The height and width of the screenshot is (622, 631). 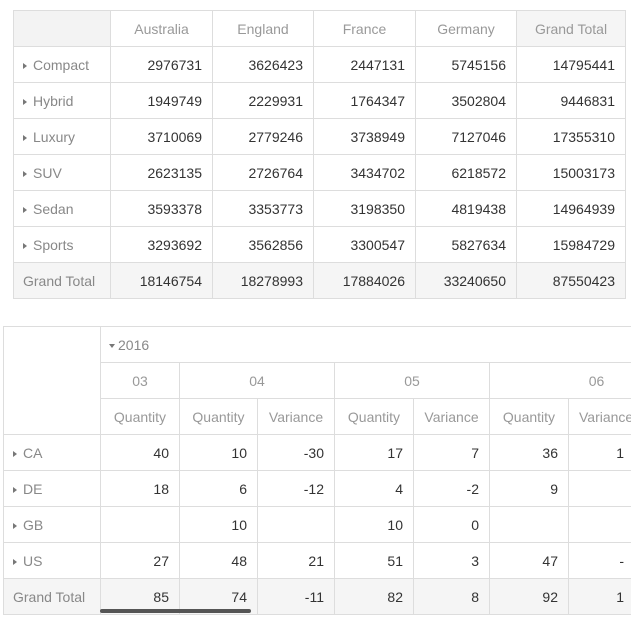 I want to click on table-row: DE 18 6 -12 4 -2 9, so click(x=317, y=488).